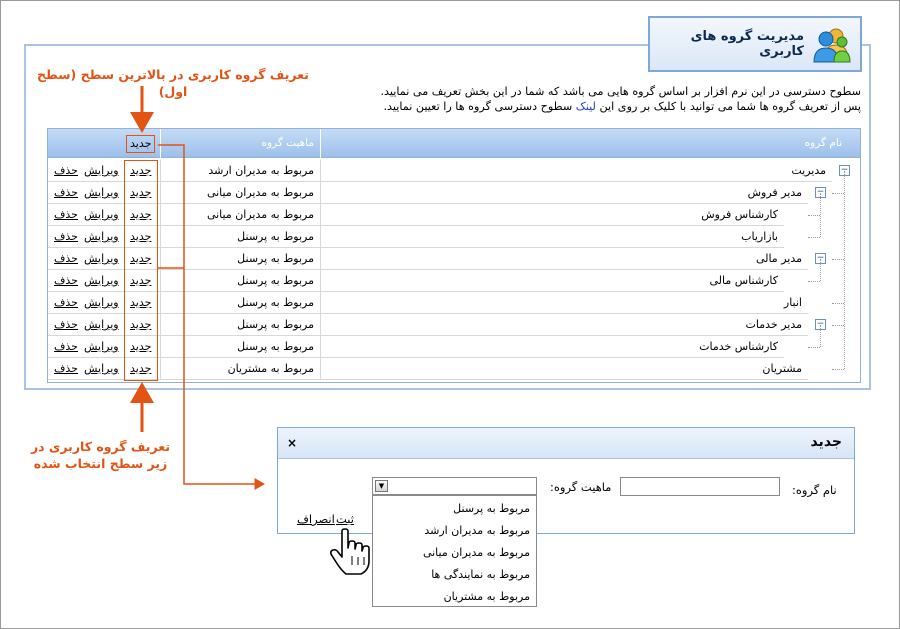 The image size is (900, 629). Describe the element at coordinates (566, 443) in the screenshot. I see `dialog-header: جدید ×` at that location.